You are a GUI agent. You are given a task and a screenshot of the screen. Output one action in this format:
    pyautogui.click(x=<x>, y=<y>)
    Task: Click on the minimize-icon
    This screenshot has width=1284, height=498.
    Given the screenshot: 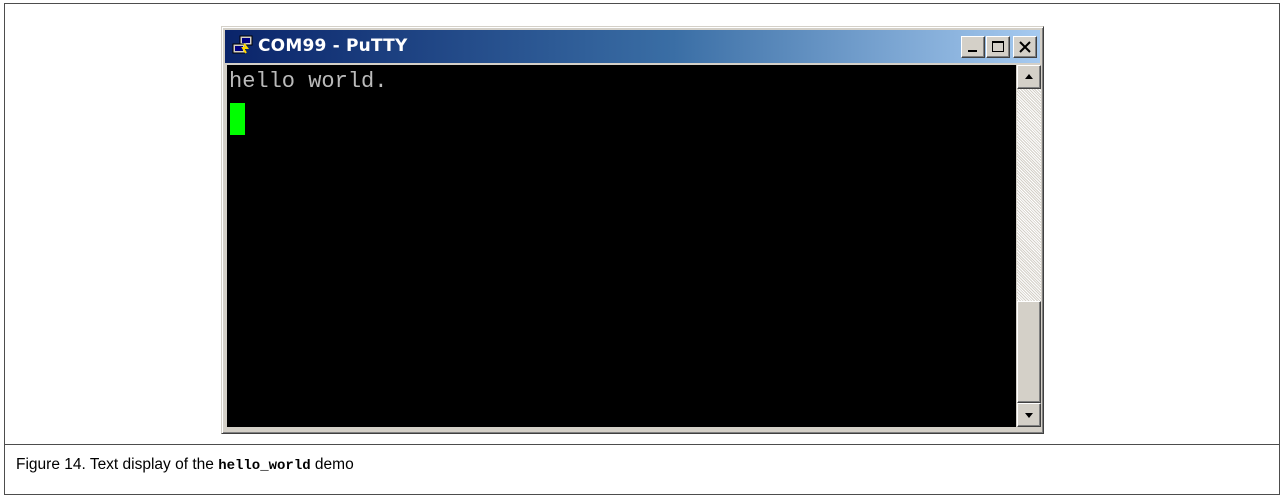 What is the action you would take?
    pyautogui.click(x=972, y=51)
    